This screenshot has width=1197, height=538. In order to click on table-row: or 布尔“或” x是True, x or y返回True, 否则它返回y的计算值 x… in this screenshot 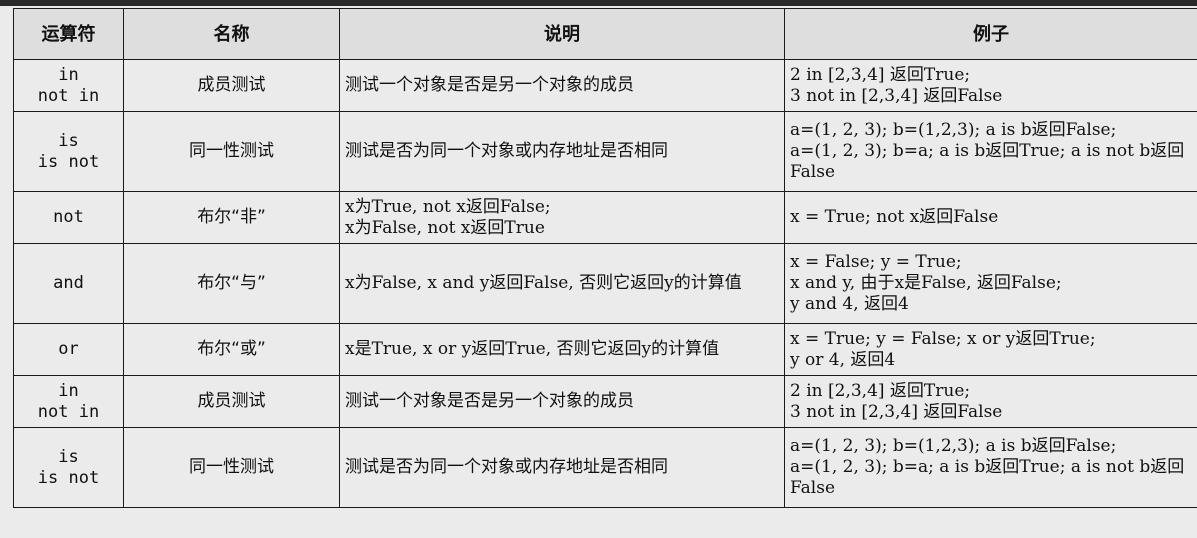, I will do `click(605, 349)`.